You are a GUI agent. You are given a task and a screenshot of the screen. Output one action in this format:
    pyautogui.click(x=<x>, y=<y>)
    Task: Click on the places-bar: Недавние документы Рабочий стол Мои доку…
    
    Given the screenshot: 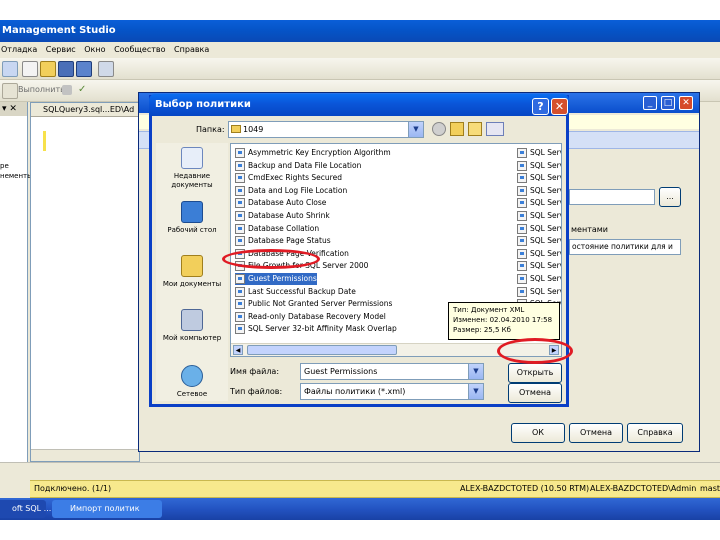 What is the action you would take?
    pyautogui.click(x=192, y=272)
    